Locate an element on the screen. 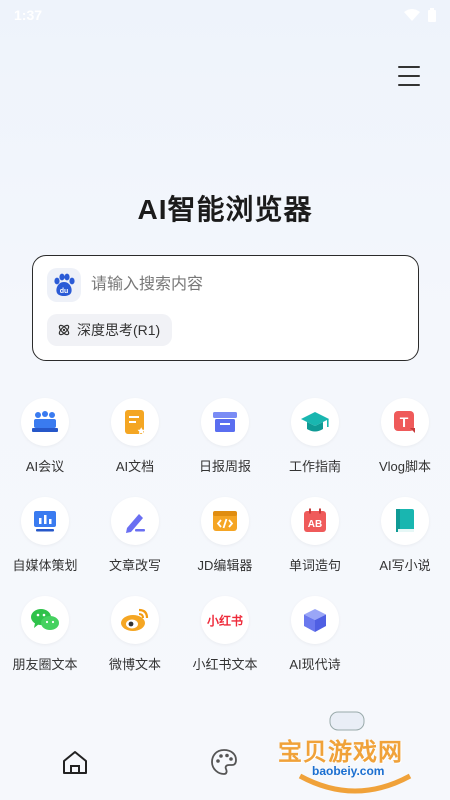 Image resolution: width=450 pixels, height=800 pixels. watermark-title: 宝贝游戏网 is located at coordinates (340, 752).